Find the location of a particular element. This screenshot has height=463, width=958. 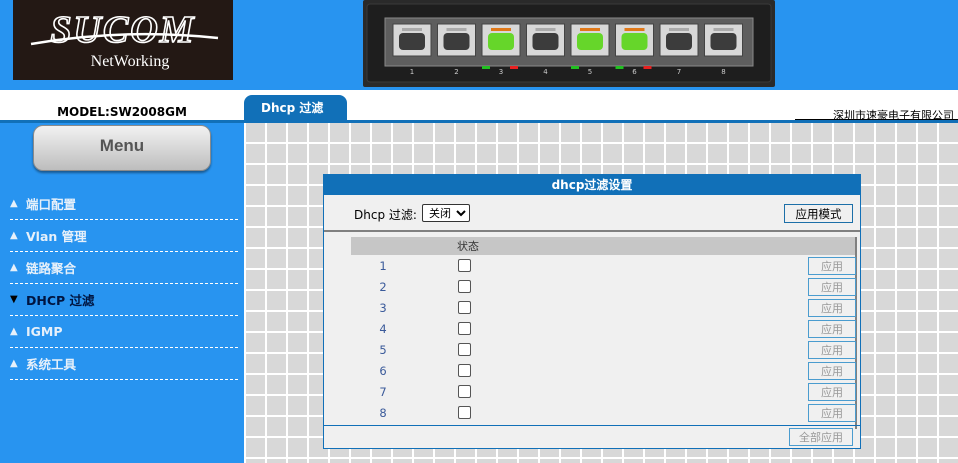

dhcp-filter-select: 关闭 is located at coordinates (446, 213).